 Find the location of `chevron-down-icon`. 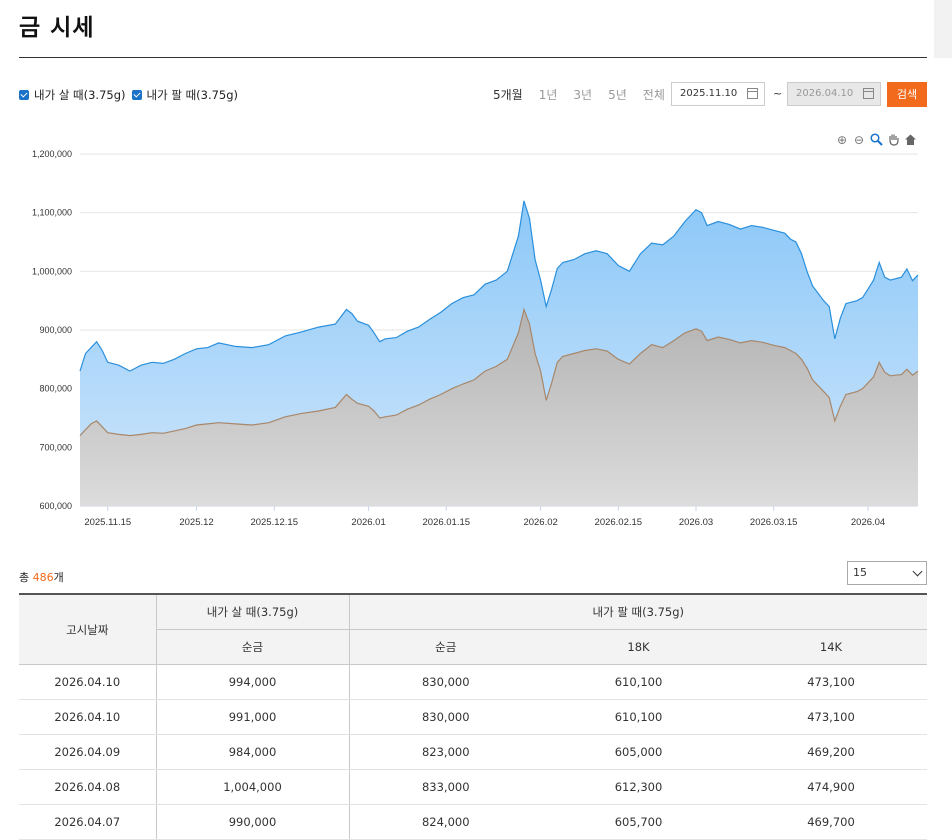

chevron-down-icon is located at coordinates (917, 571).